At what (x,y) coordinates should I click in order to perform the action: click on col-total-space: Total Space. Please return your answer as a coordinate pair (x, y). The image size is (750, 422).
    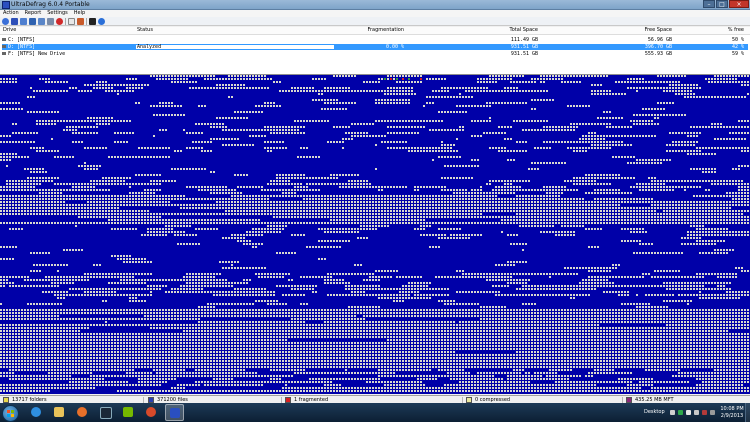
    Looking at the image, I should click on (504, 30).